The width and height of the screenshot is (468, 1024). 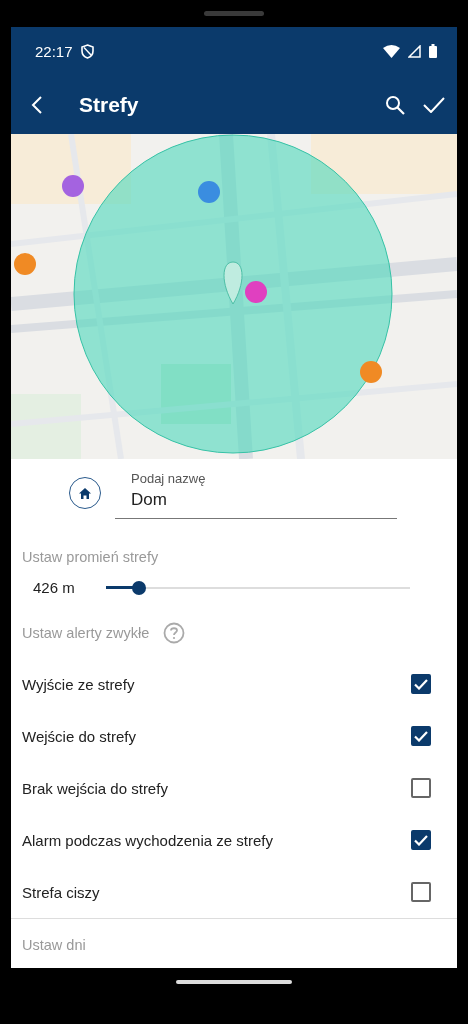 I want to click on battery-icon, so click(x=433, y=51).